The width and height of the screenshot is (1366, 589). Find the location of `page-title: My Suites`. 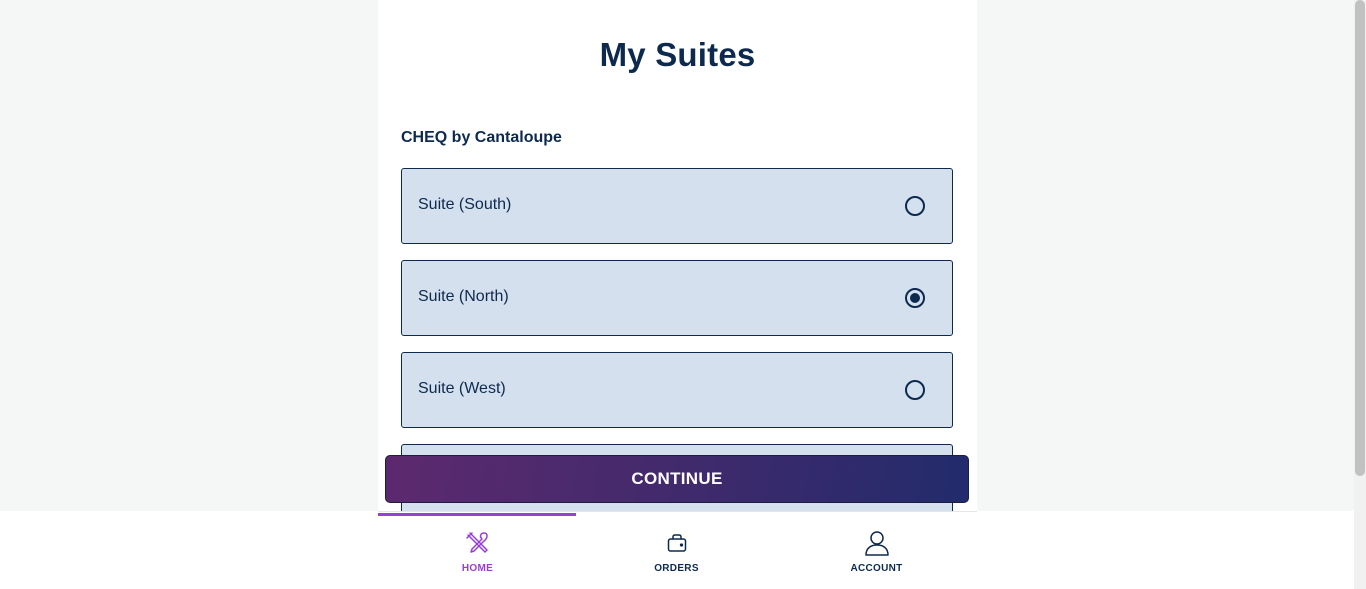

page-title: My Suites is located at coordinates (677, 54).